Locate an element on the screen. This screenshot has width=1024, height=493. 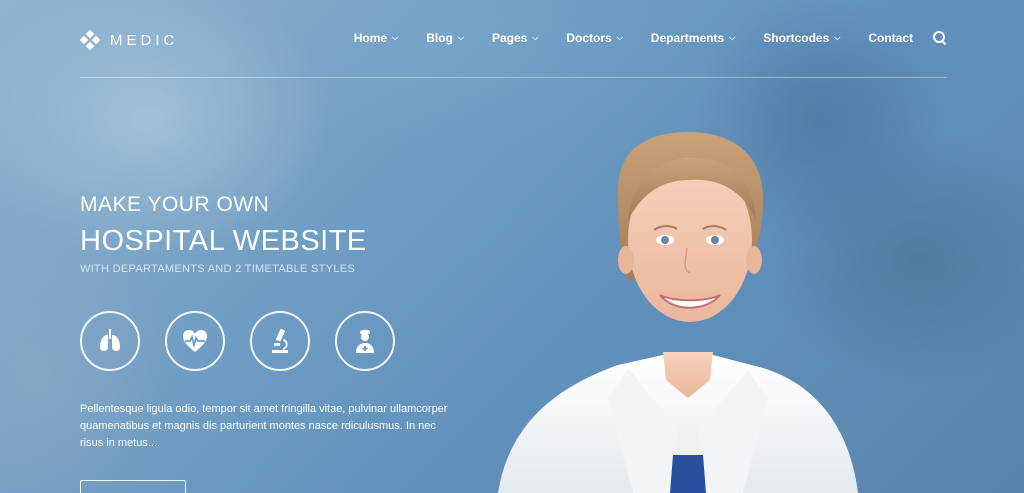
nav-item-shortcodes: Shortcodes ⌵ is located at coordinates (801, 38).